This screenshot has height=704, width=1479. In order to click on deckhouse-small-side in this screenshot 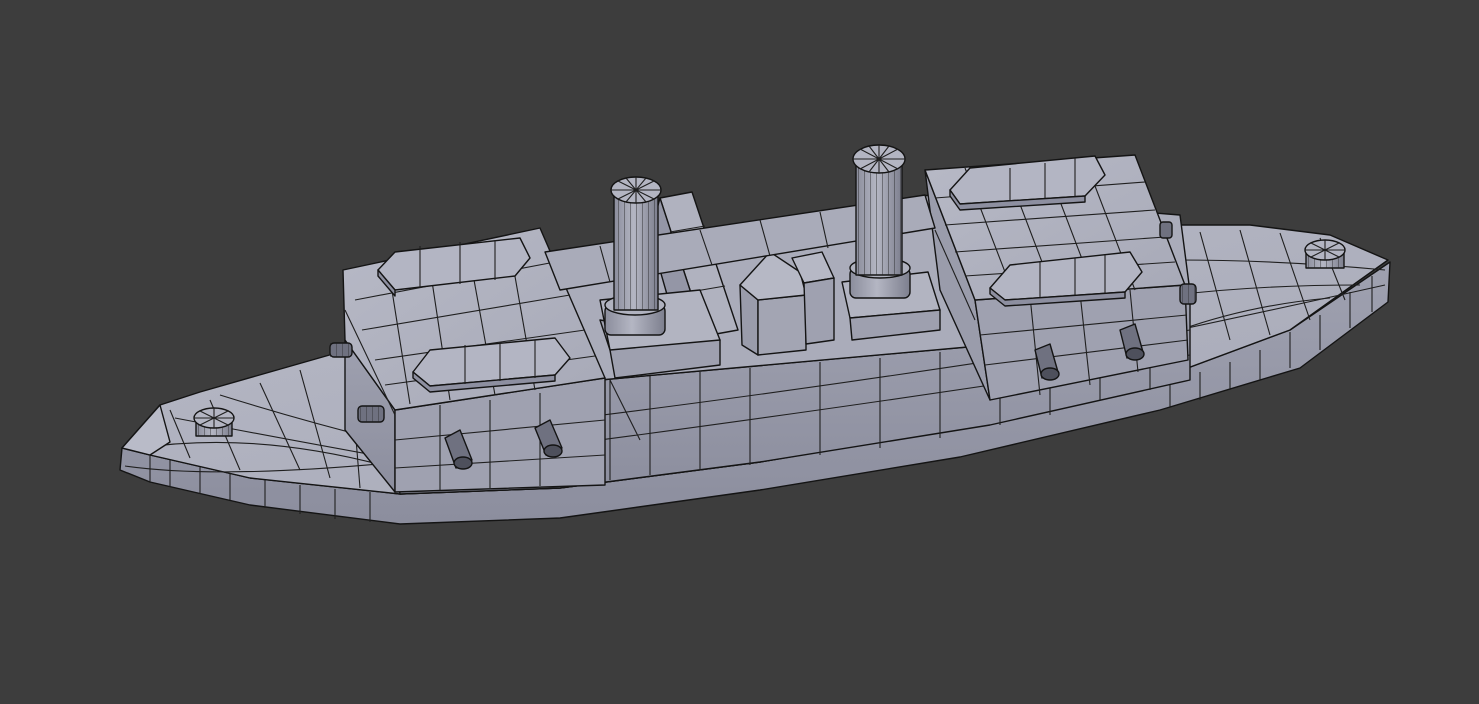, I will do `click(819, 311)`.